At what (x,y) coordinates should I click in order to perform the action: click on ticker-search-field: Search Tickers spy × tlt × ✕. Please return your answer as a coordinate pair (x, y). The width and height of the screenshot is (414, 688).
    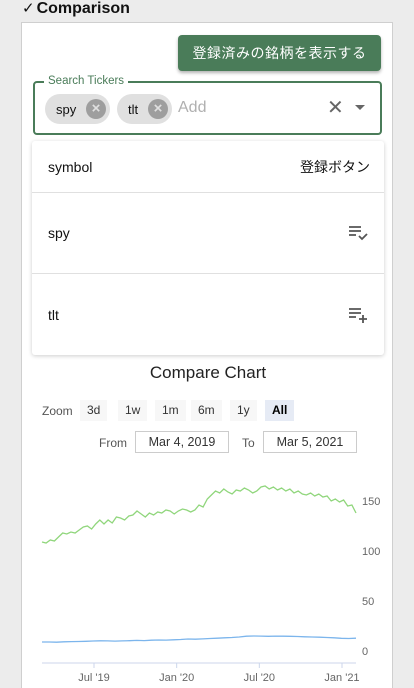
    Looking at the image, I should click on (207, 104).